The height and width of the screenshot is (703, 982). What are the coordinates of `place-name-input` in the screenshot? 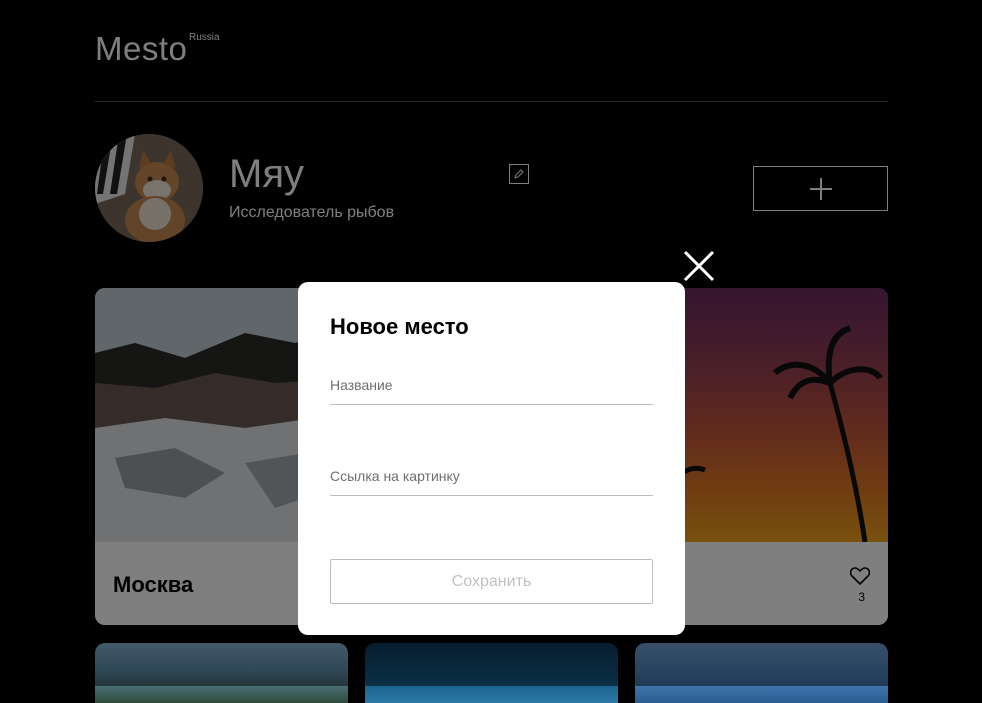 It's located at (491, 390).